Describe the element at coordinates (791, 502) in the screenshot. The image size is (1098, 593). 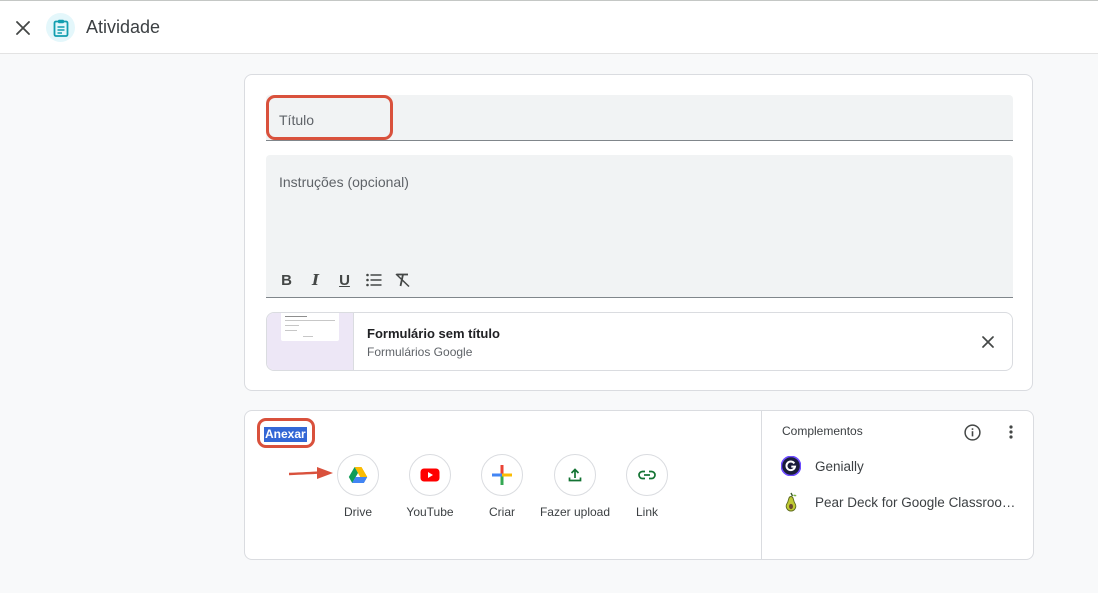
I see `pear-deck-icon` at that location.